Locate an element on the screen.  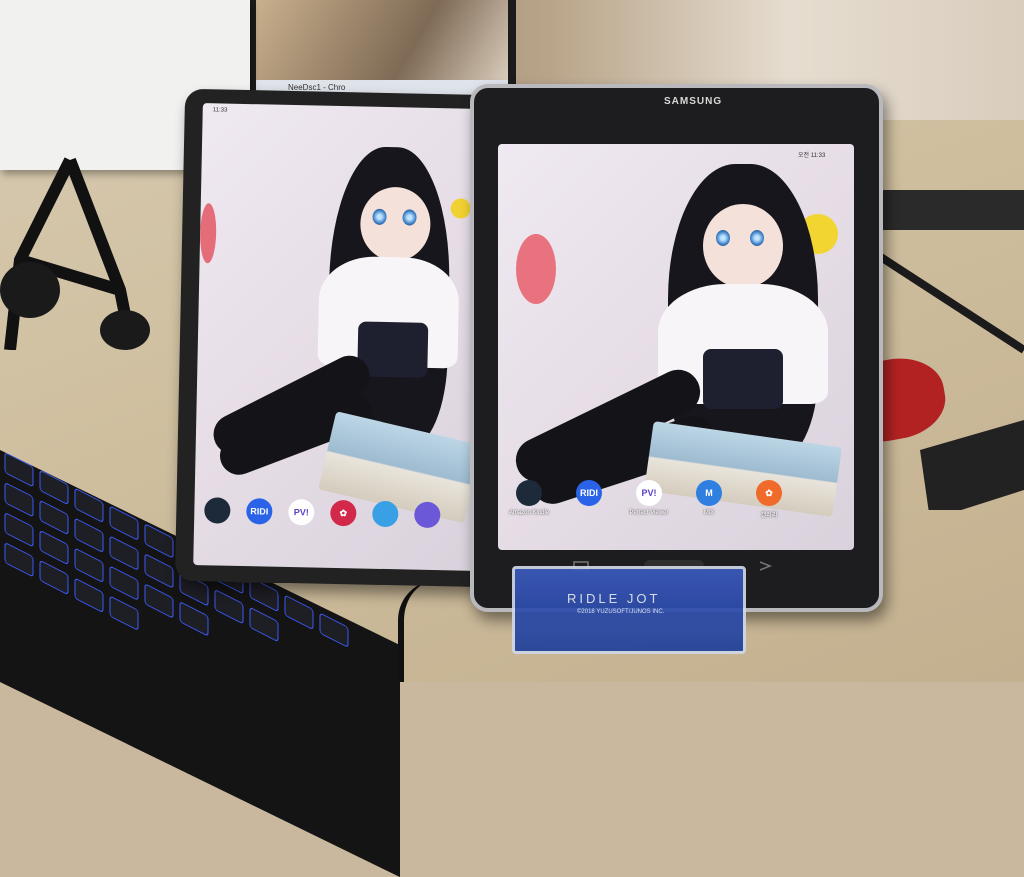
app-label: MiX is located at coordinates (709, 513).